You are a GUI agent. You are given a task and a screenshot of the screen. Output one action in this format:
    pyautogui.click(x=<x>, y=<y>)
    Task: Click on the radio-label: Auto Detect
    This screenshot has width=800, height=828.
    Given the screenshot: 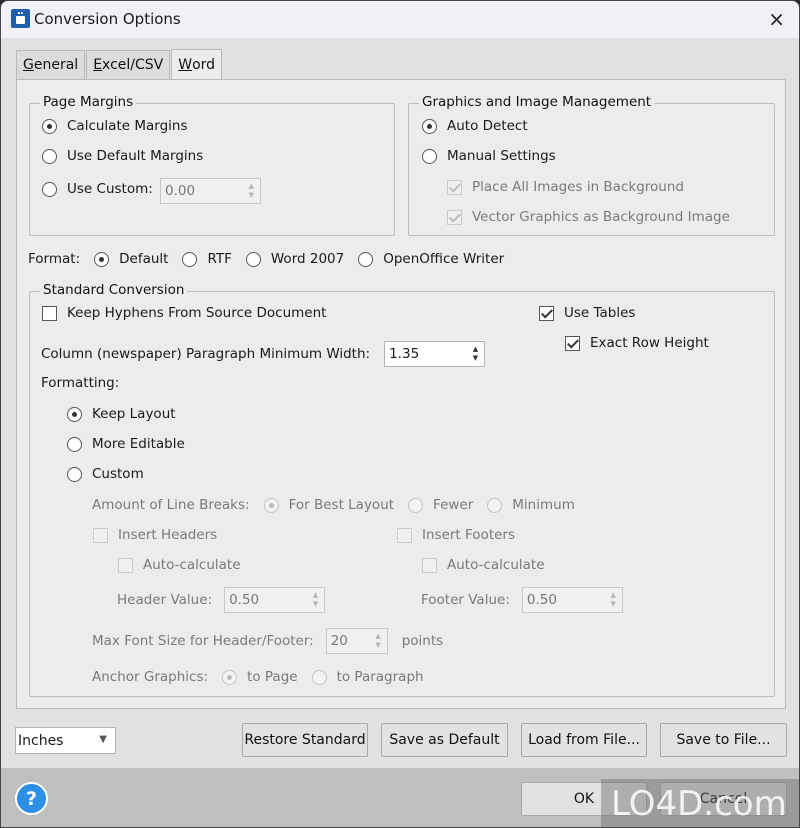 What is the action you would take?
    pyautogui.click(x=487, y=126)
    